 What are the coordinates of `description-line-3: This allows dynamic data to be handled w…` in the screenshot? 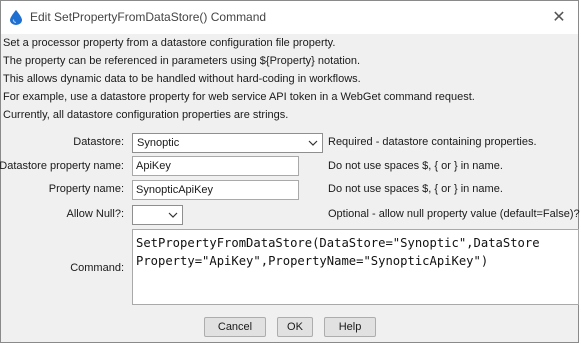 It's located at (182, 79).